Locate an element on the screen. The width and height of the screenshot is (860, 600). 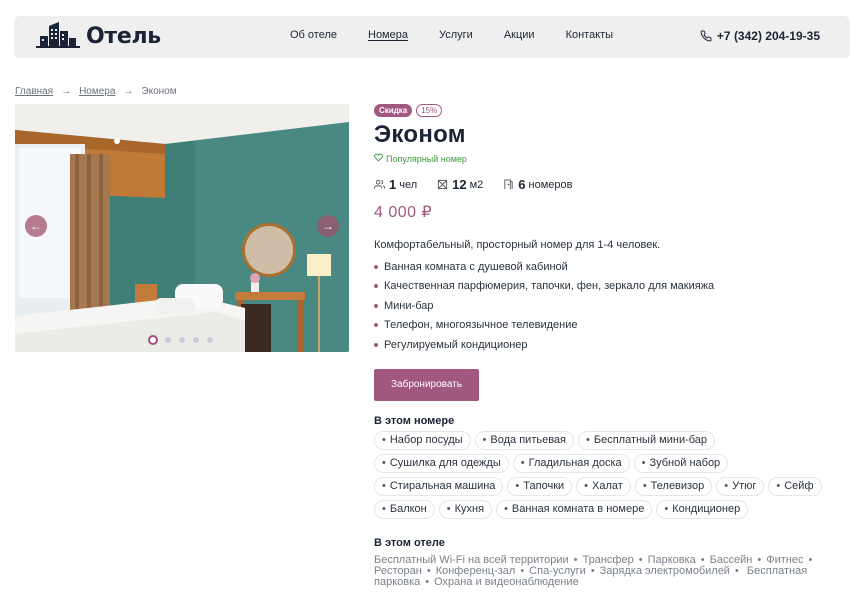
sale-badge: Скидка is located at coordinates (393, 110).